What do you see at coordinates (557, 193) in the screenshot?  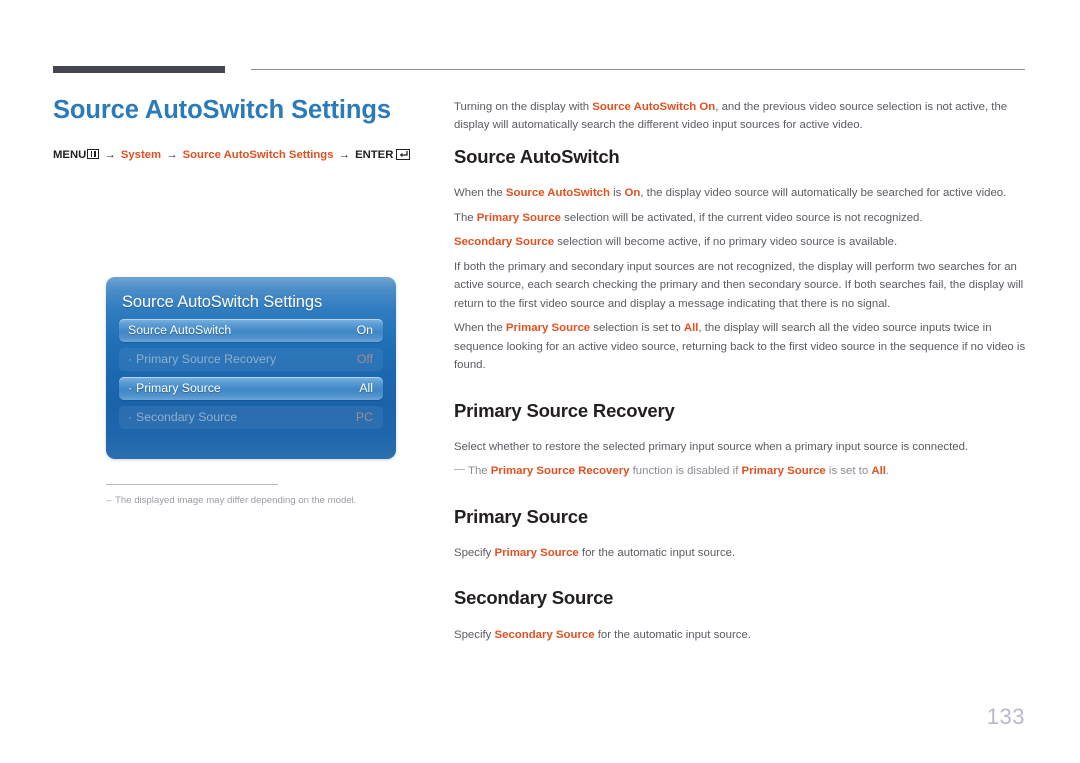 I see `inline-highlight: Source AutoSwitch` at bounding box center [557, 193].